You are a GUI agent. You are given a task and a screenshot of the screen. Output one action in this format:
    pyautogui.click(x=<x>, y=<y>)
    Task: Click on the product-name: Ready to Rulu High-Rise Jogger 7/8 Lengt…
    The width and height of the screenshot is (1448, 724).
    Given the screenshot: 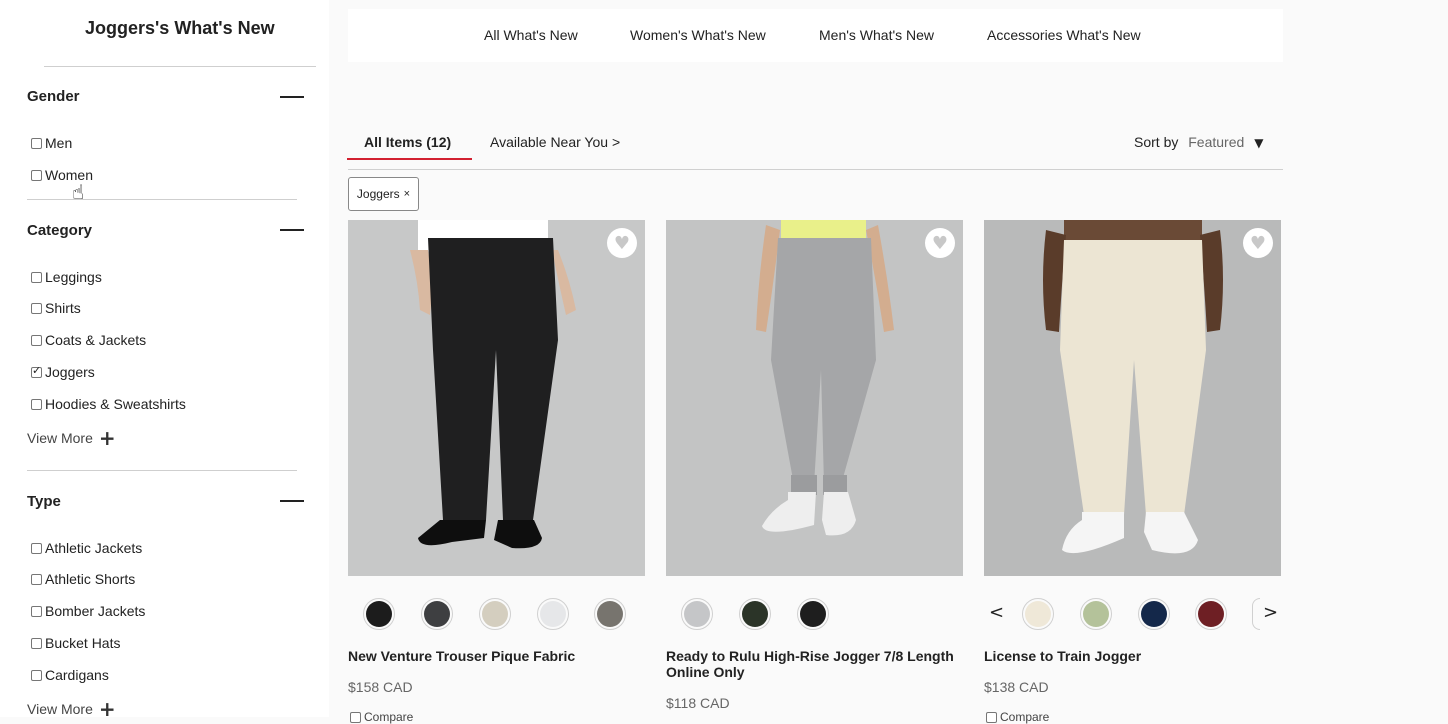 What is the action you would take?
    pyautogui.click(x=814, y=664)
    